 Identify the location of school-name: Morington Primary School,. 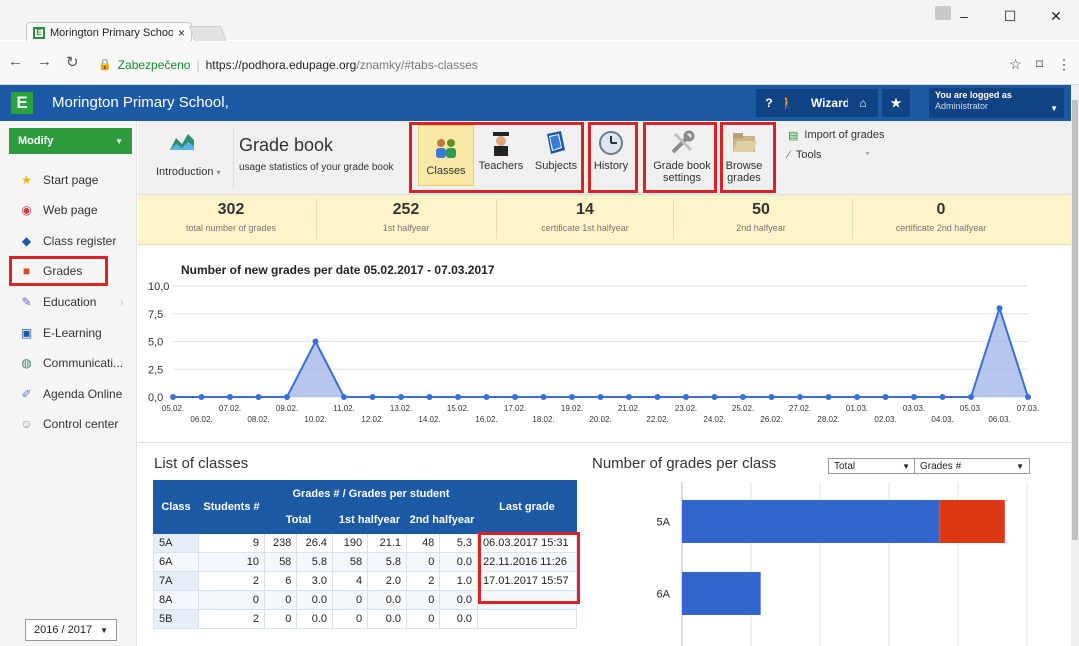
(140, 102).